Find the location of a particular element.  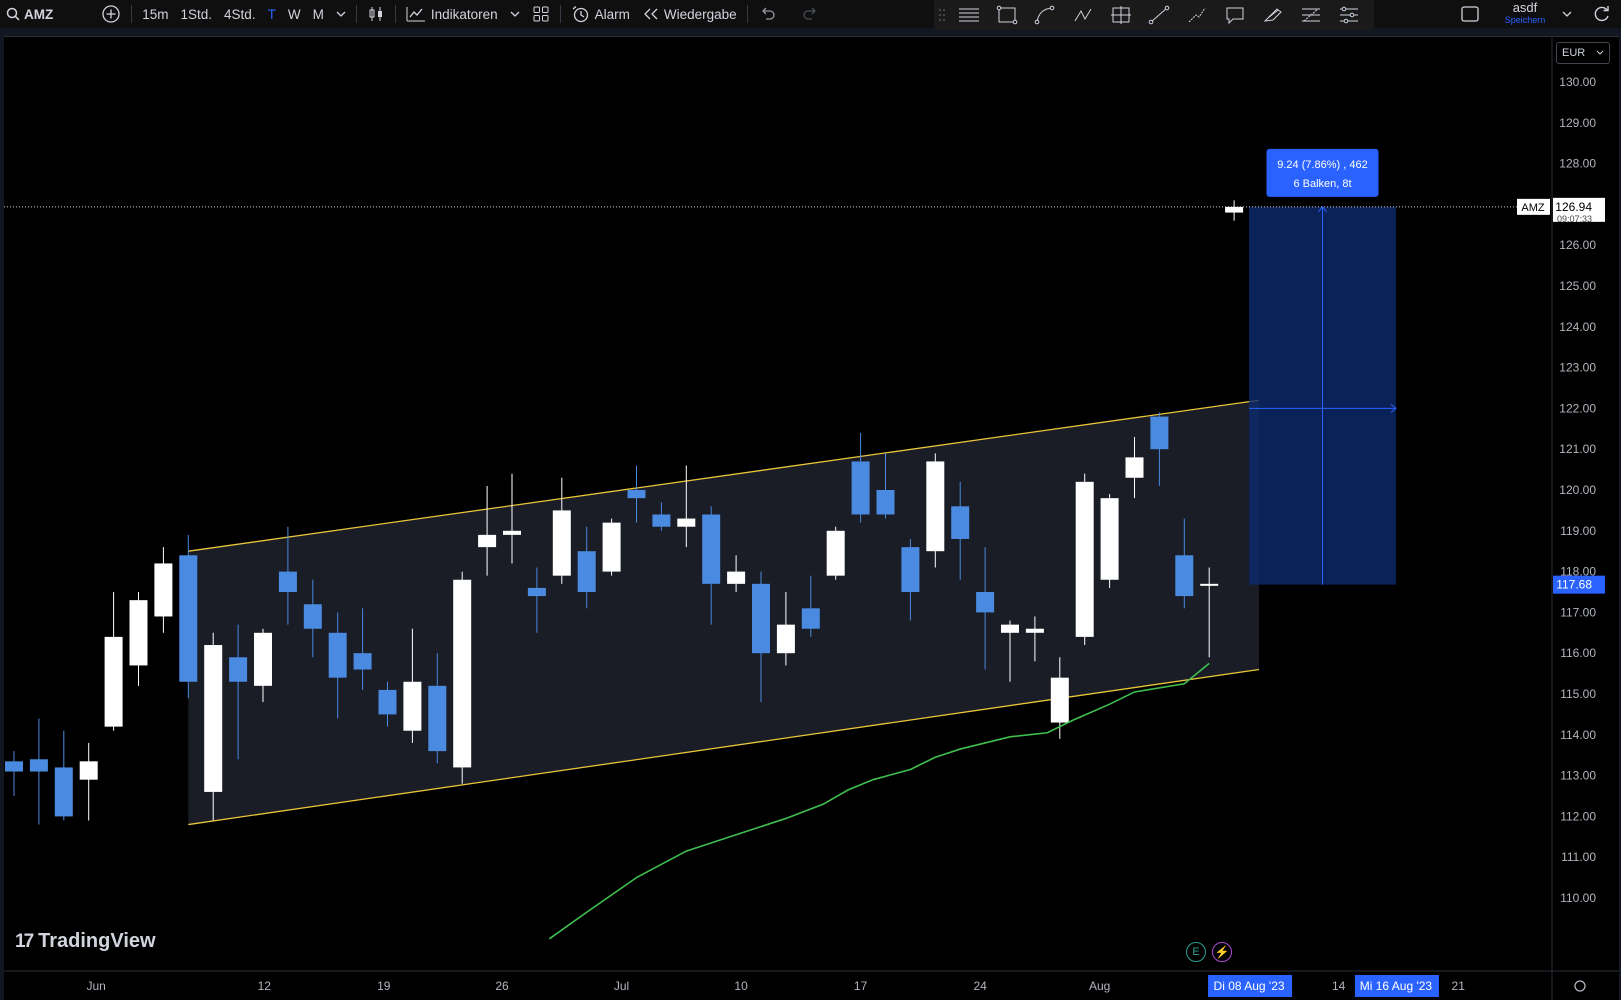

draw-tool-trendline is located at coordinates (1159, 15).